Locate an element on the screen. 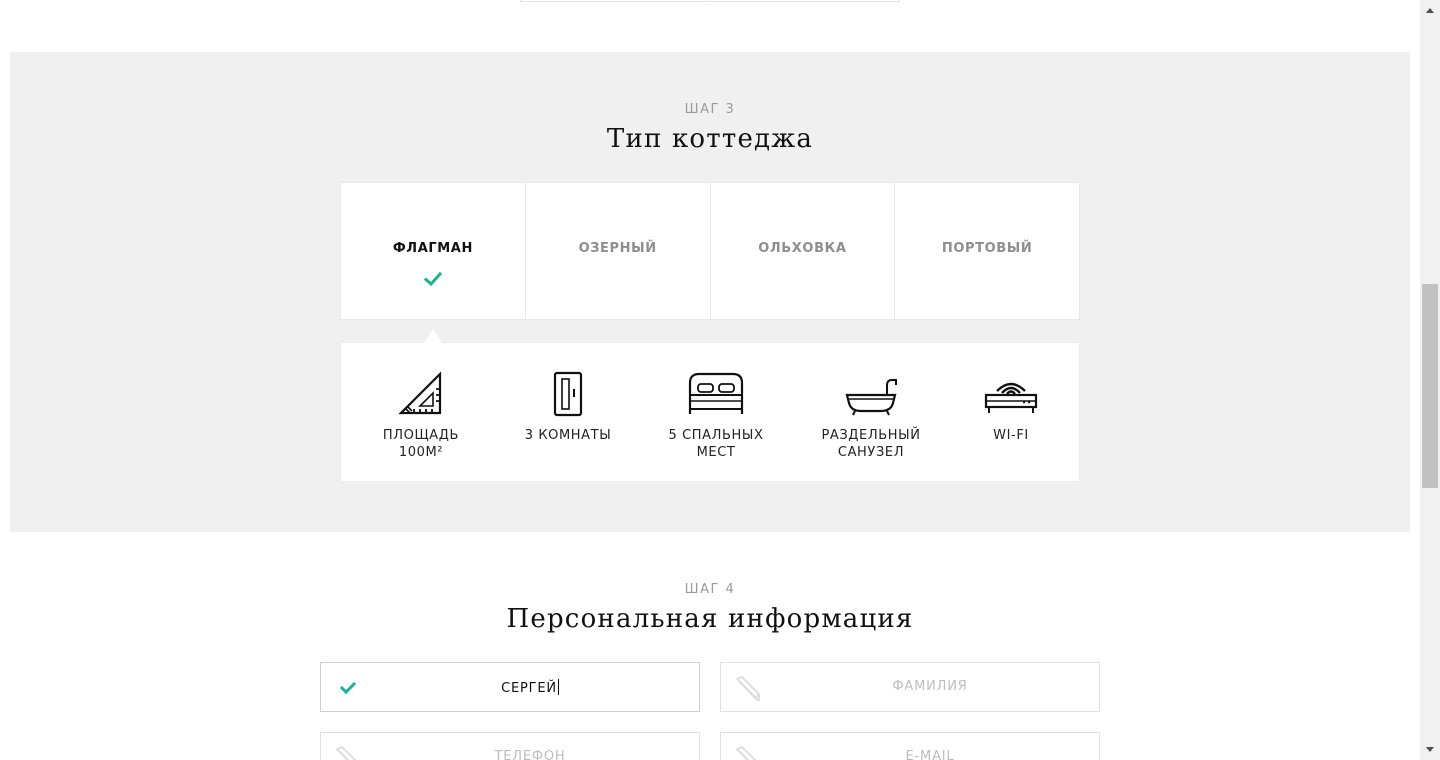 The width and height of the screenshot is (1440, 760). tab-flagman: ФЛАГМАН is located at coordinates (433, 251).